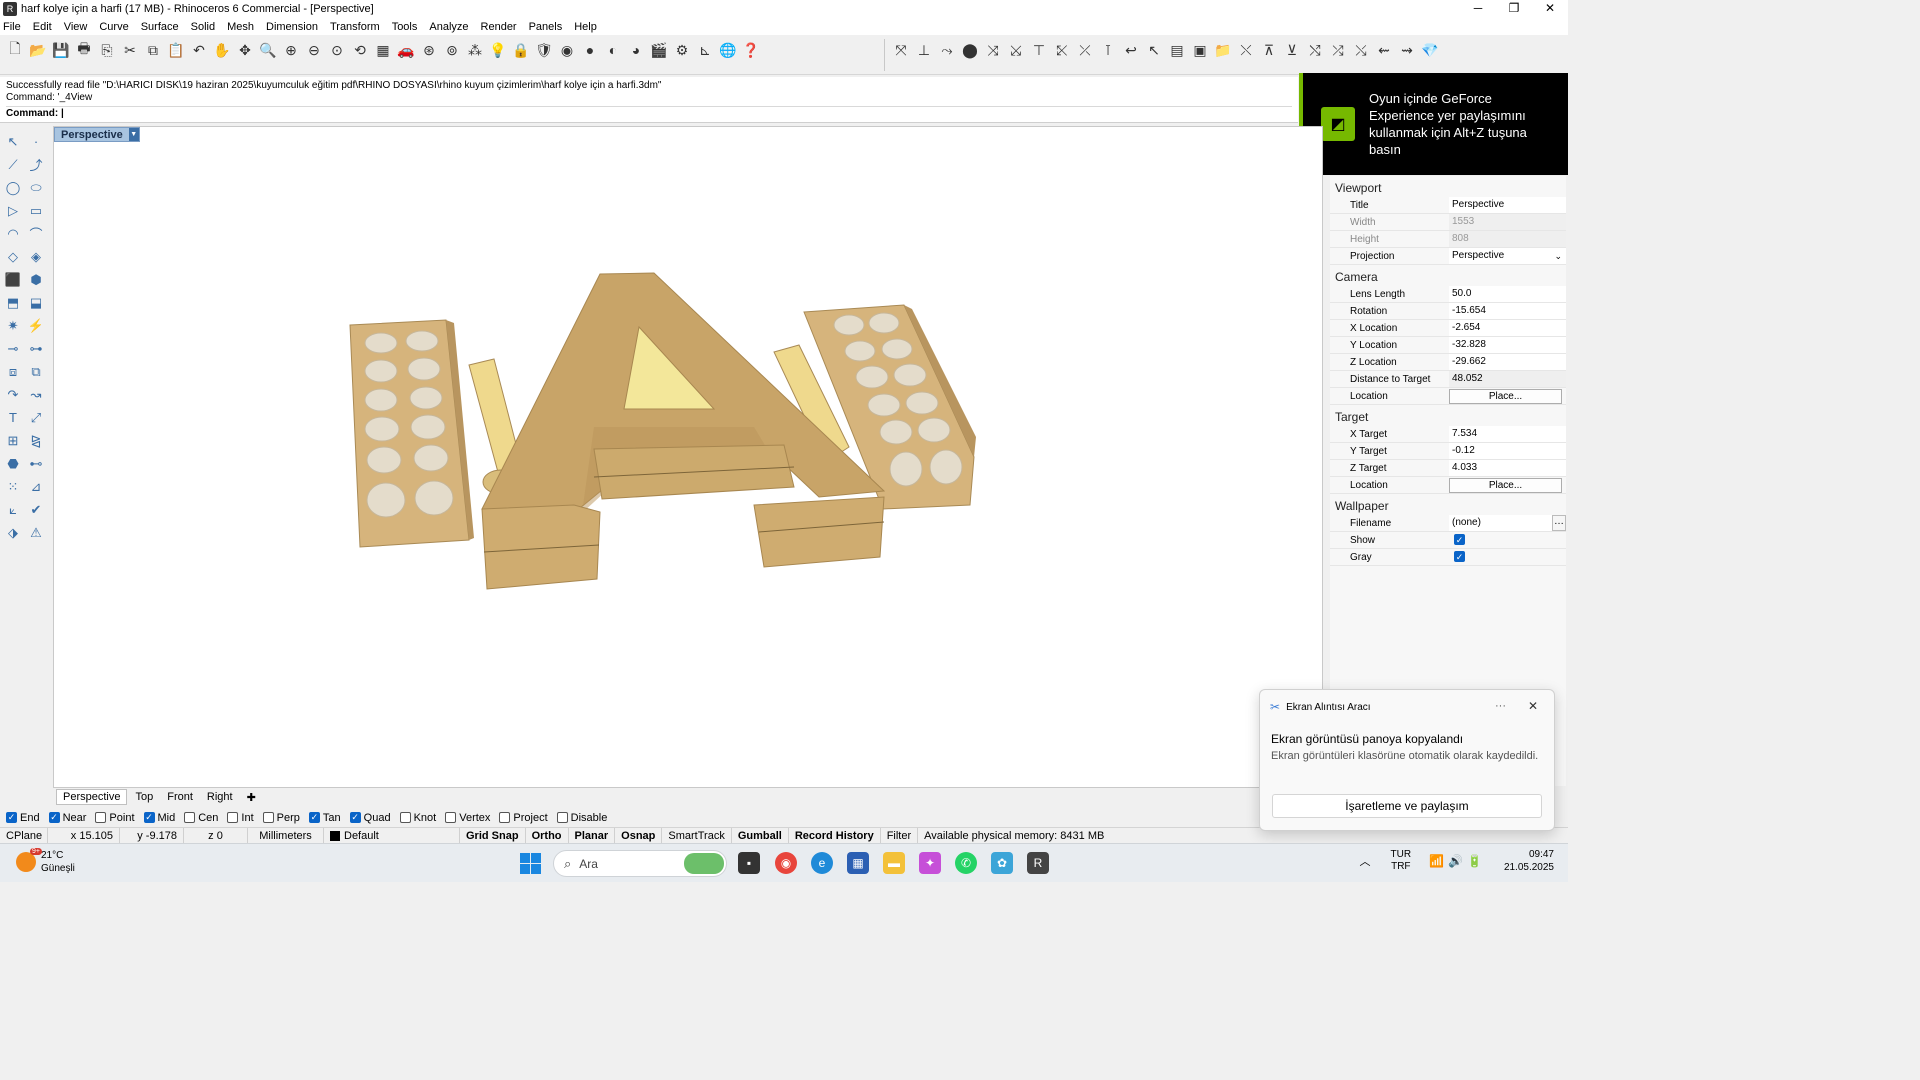 This screenshot has height=1080, width=1920. I want to click on copilot-icon: ✦, so click(930, 863).